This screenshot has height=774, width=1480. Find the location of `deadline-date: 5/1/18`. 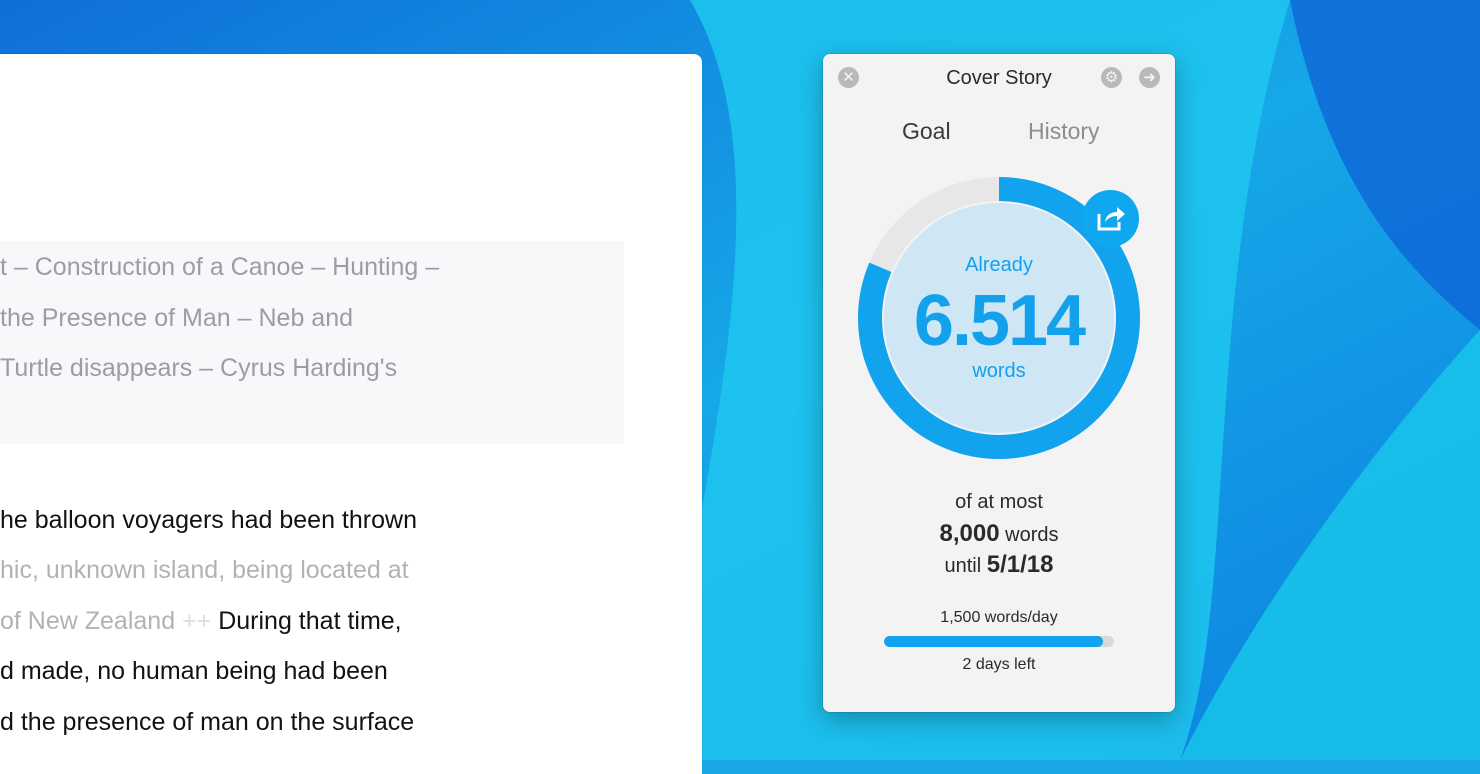

deadline-date: 5/1/18 is located at coordinates (1020, 564).